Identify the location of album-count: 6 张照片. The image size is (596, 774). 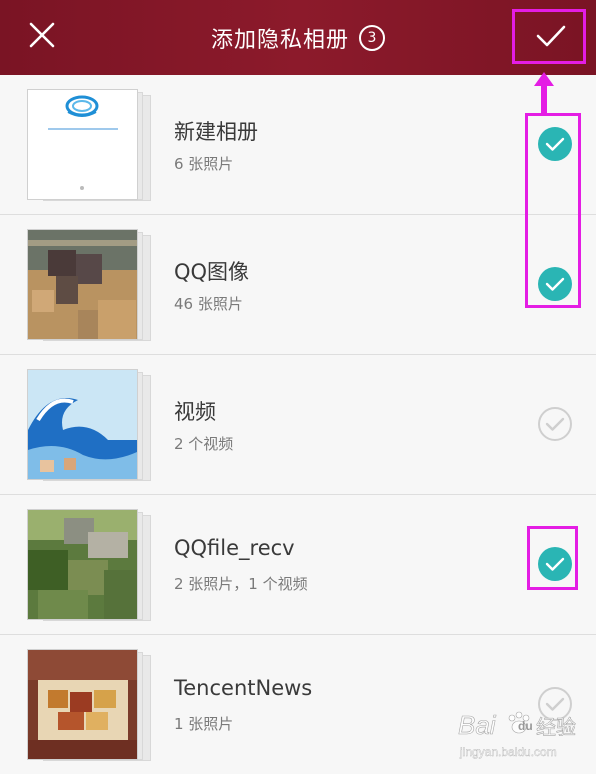
(204, 164).